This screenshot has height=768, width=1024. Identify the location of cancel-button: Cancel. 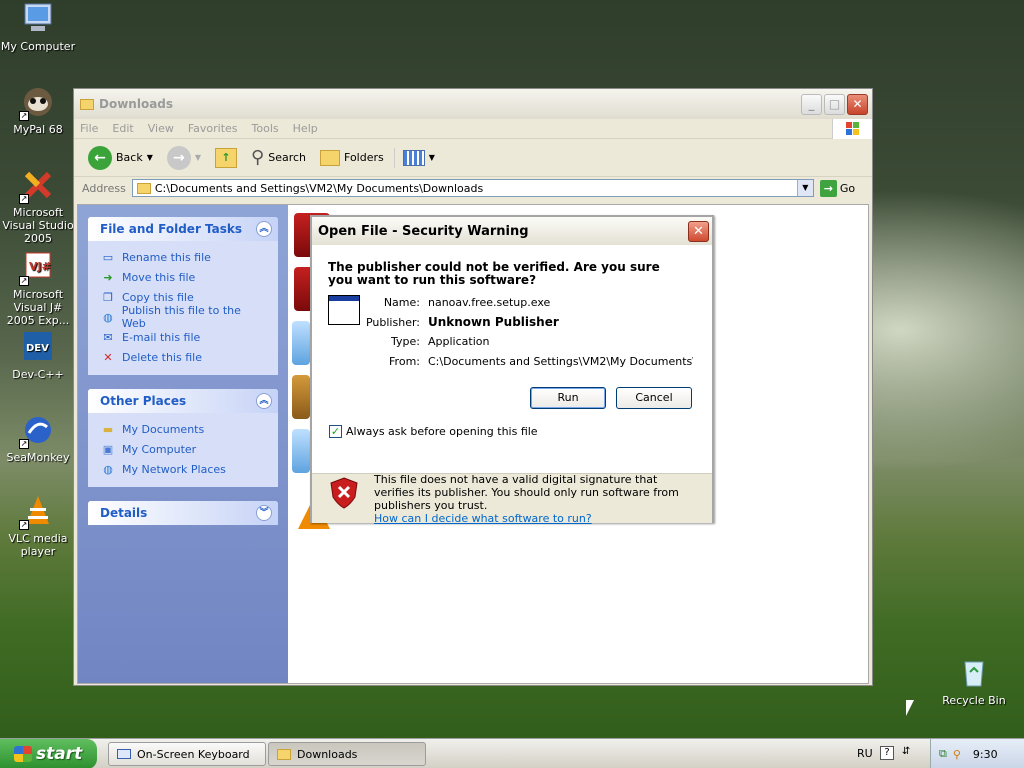
(654, 398).